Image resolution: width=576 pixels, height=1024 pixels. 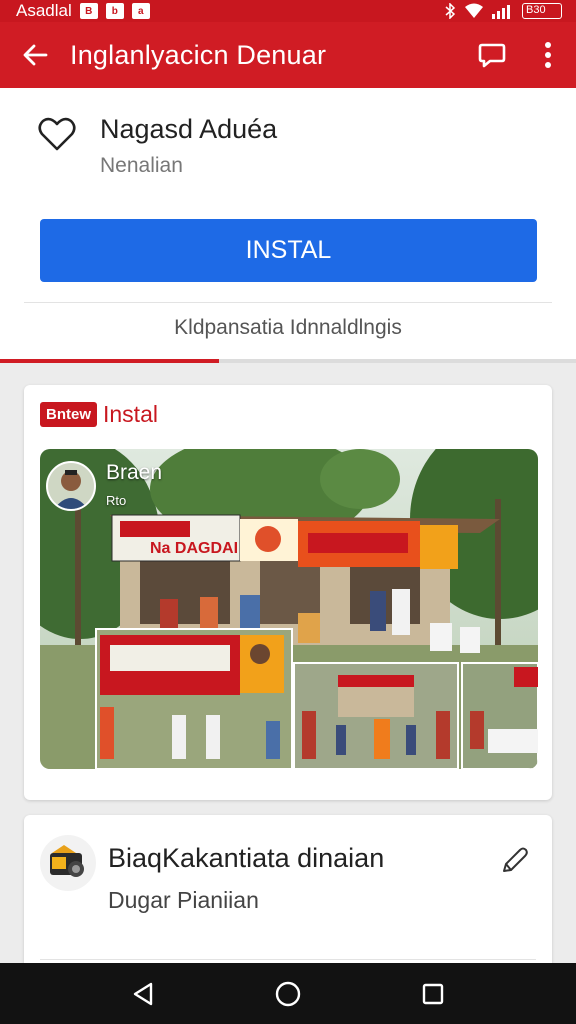 I want to click on wifi-icon, so click(x=474, y=10).